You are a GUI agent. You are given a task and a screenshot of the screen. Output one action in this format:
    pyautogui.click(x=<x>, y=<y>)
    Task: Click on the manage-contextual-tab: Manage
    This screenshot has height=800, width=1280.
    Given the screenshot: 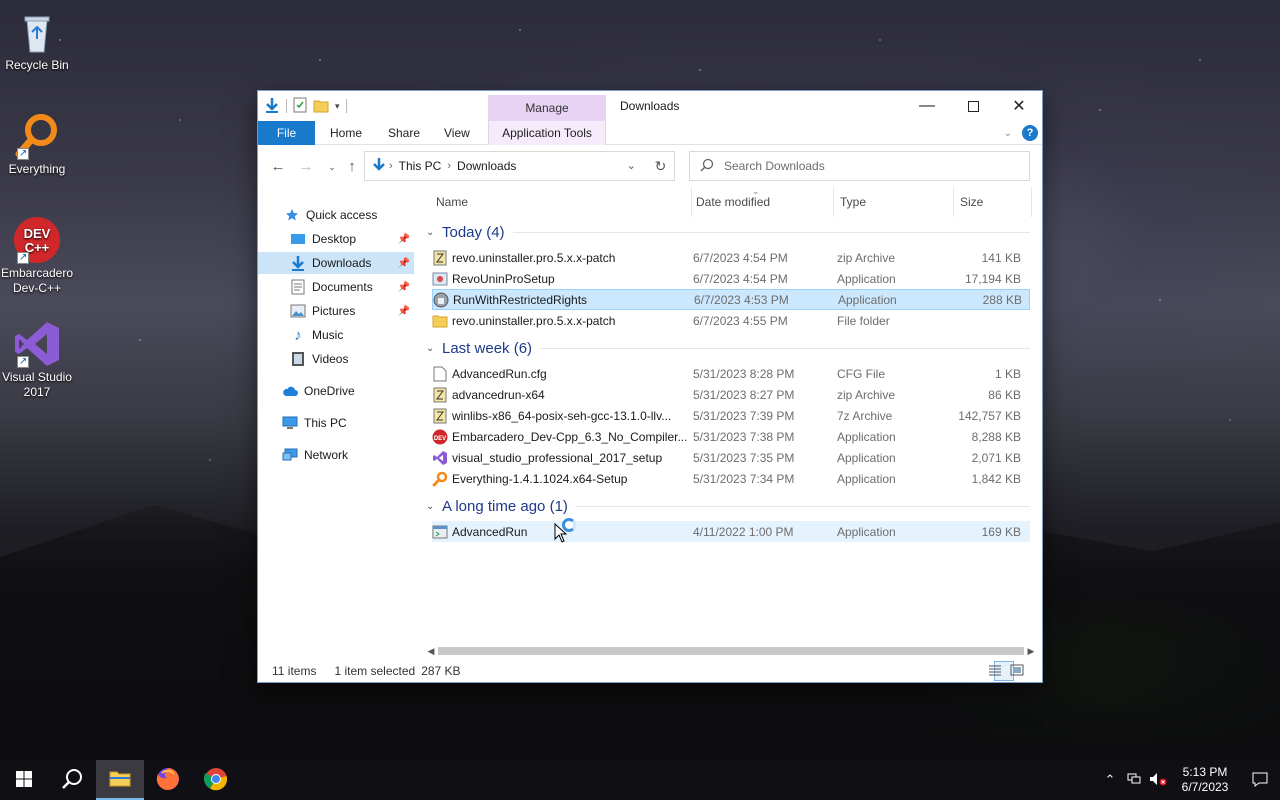 What is the action you would take?
    pyautogui.click(x=547, y=108)
    